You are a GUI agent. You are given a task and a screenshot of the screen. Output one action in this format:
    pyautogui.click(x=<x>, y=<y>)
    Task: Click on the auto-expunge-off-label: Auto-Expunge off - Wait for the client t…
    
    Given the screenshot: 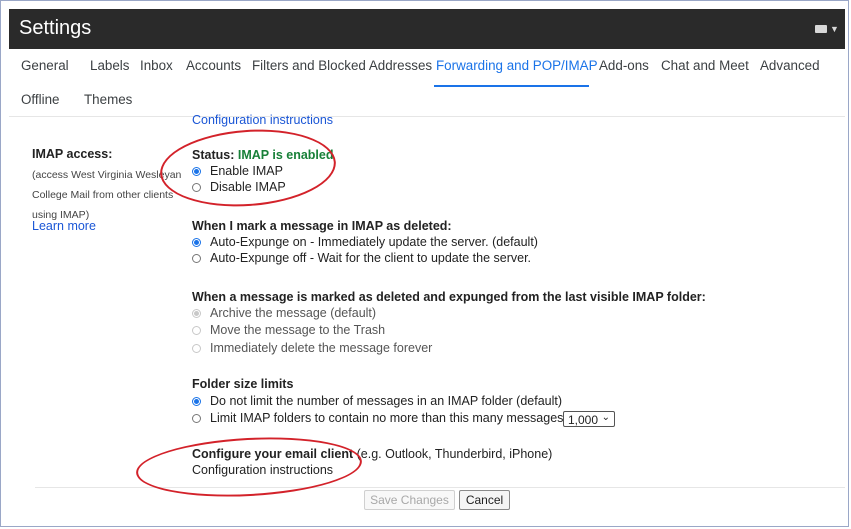 What is the action you would take?
    pyautogui.click(x=371, y=258)
    